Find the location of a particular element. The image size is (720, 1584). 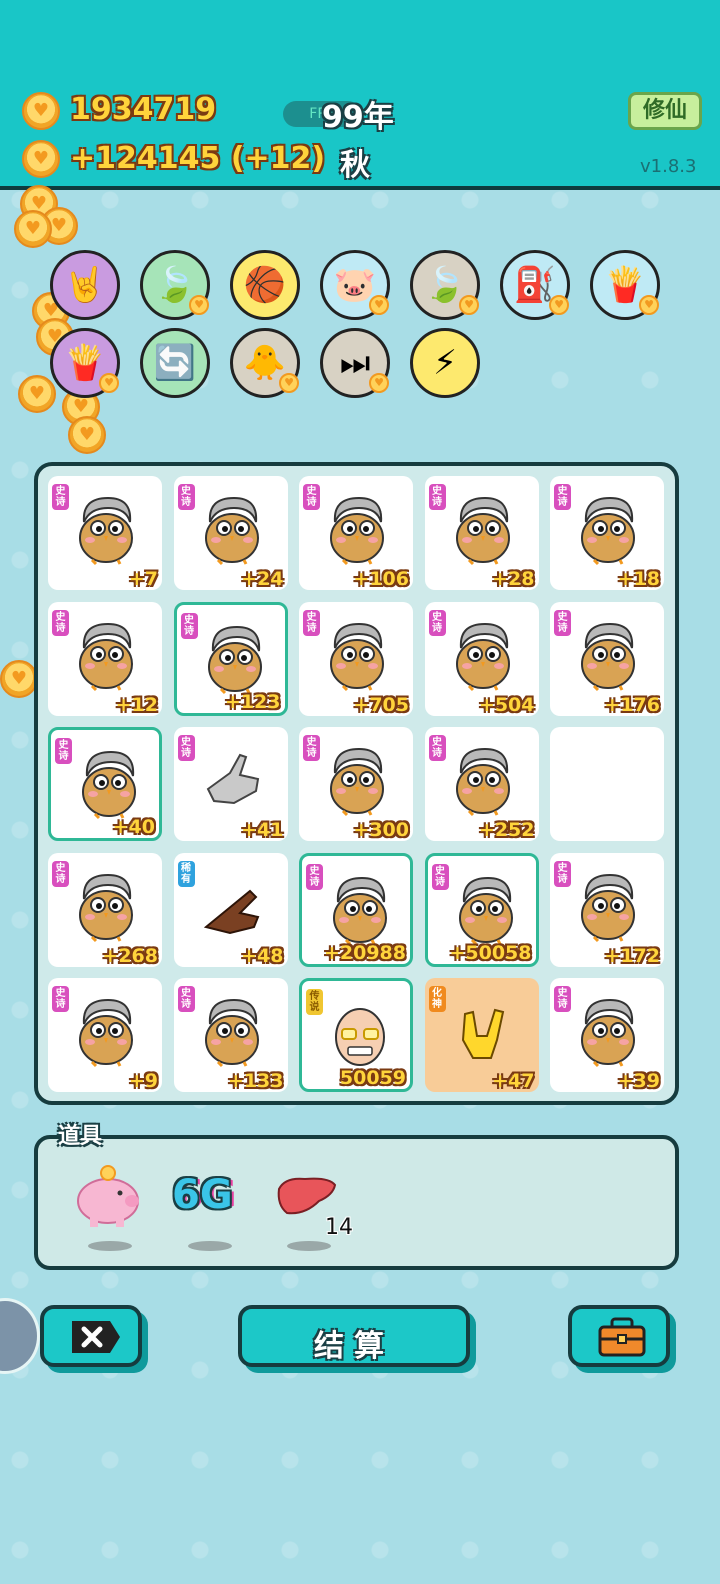

grid-cell: 史诗 +12 is located at coordinates (105, 658).